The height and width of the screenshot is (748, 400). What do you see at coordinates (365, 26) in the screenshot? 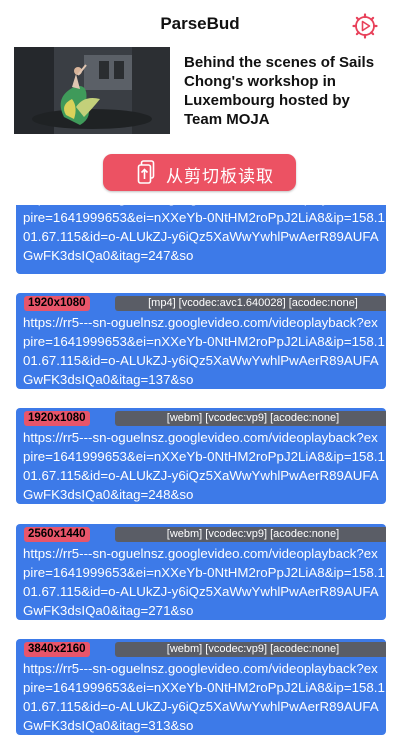
I see `gear-icon` at bounding box center [365, 26].